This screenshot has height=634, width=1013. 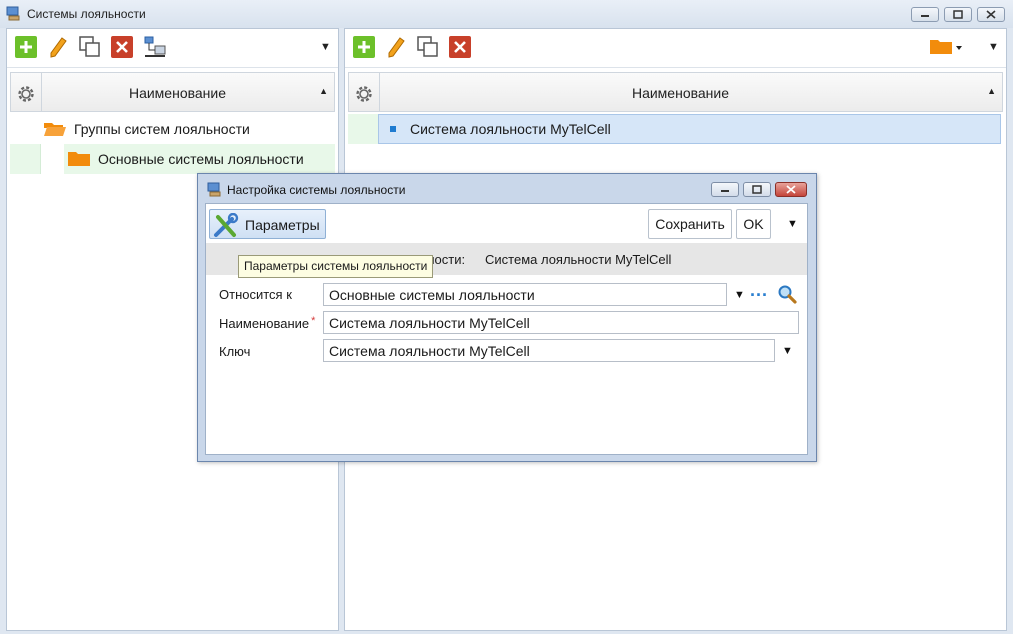 I want to click on groups-toolbar: ▼, so click(x=172, y=48).